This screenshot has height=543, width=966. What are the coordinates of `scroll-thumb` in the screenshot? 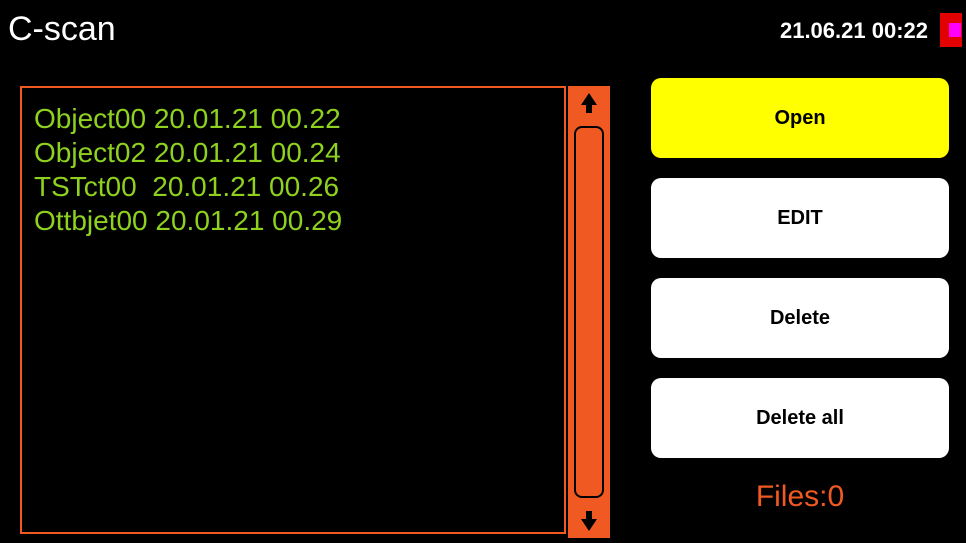 It's located at (589, 312).